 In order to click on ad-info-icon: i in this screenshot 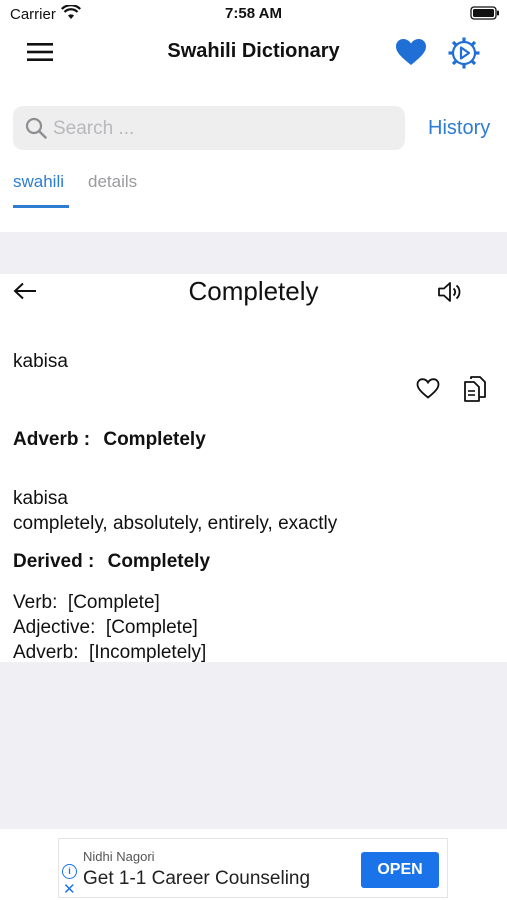, I will do `click(69, 871)`.